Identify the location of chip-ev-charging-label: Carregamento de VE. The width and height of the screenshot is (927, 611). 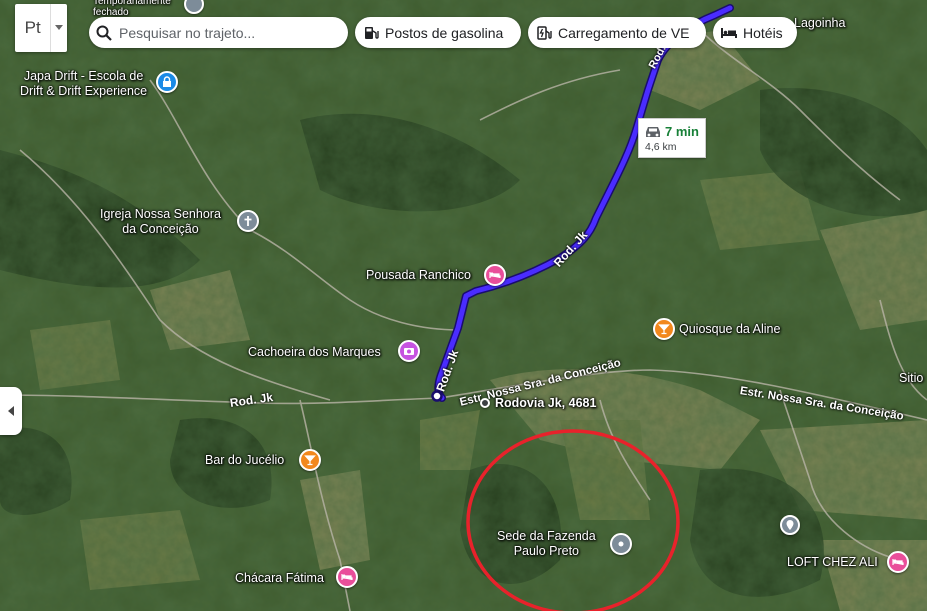
(624, 32).